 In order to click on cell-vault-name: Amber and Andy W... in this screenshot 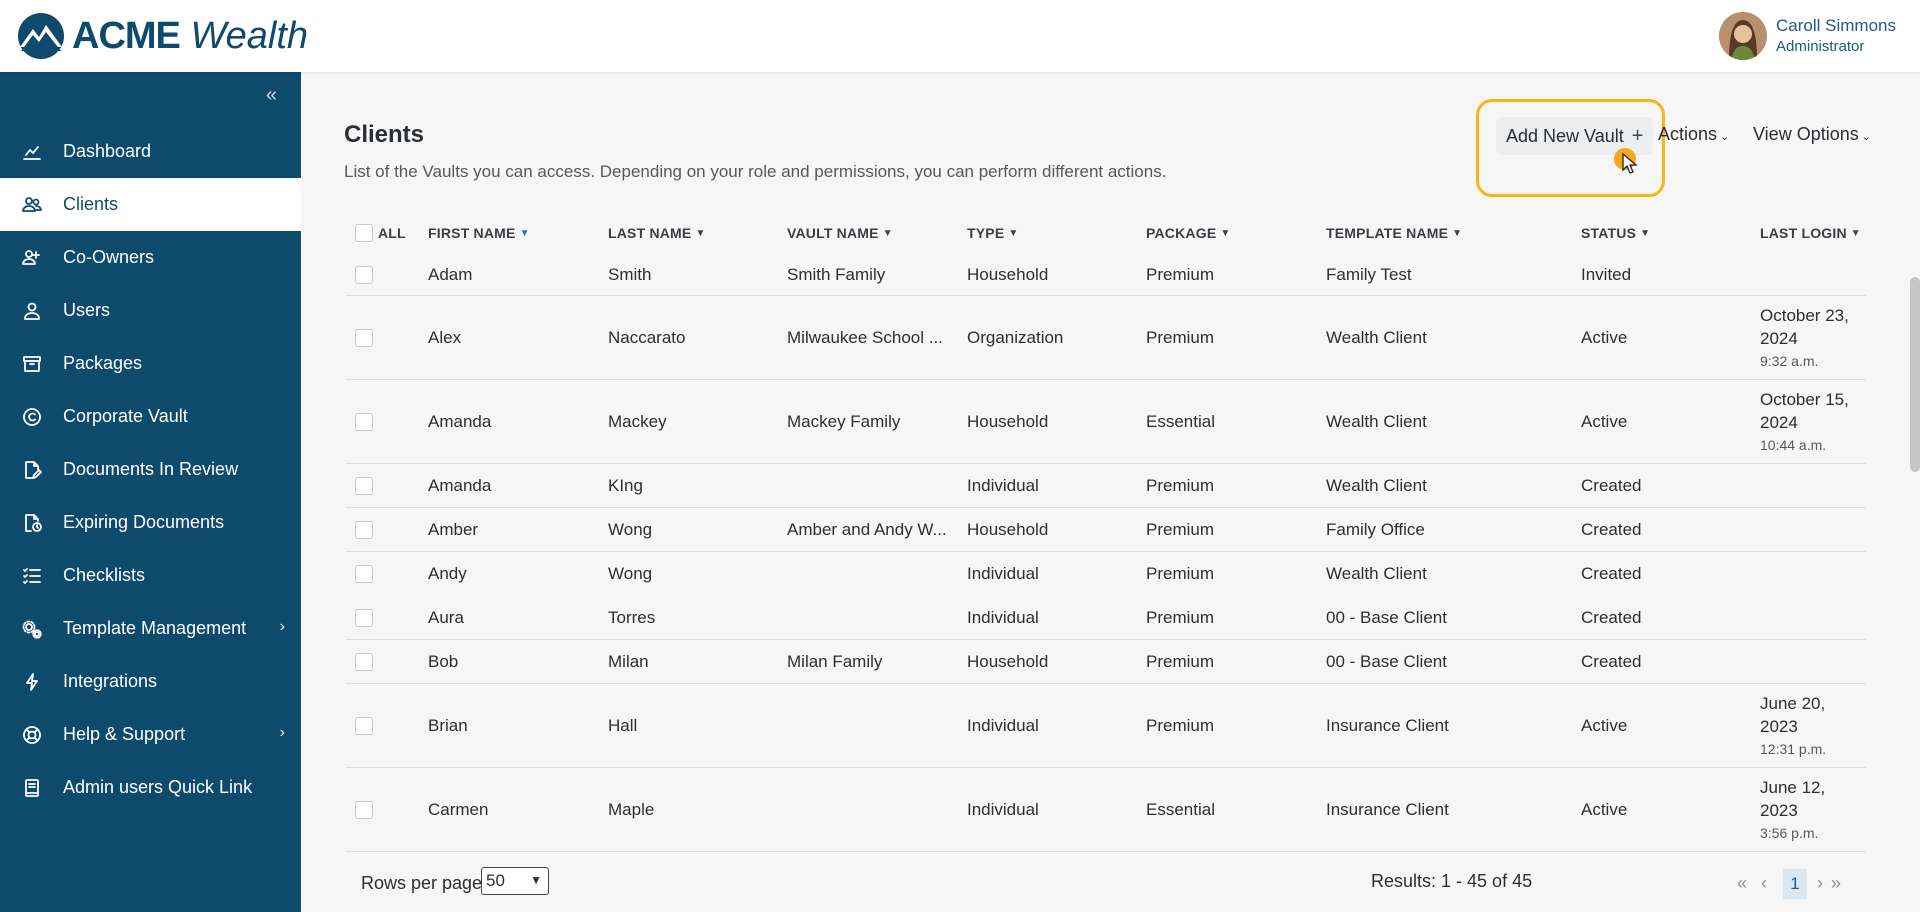, I will do `click(867, 529)`.